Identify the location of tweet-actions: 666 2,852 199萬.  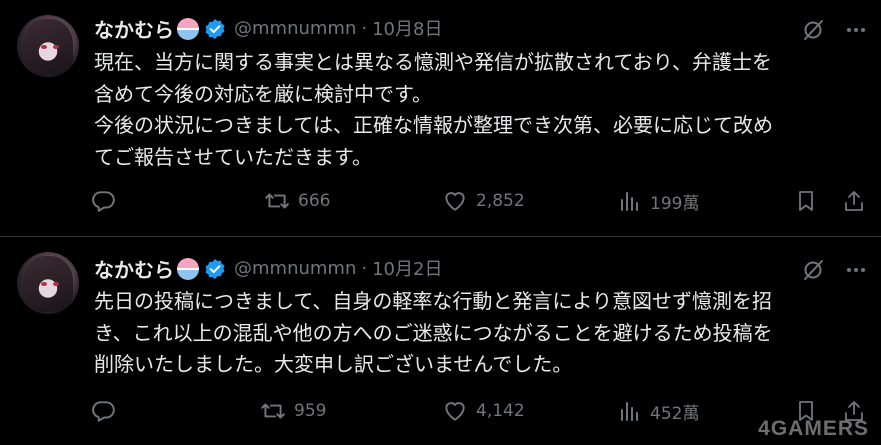
(480, 201).